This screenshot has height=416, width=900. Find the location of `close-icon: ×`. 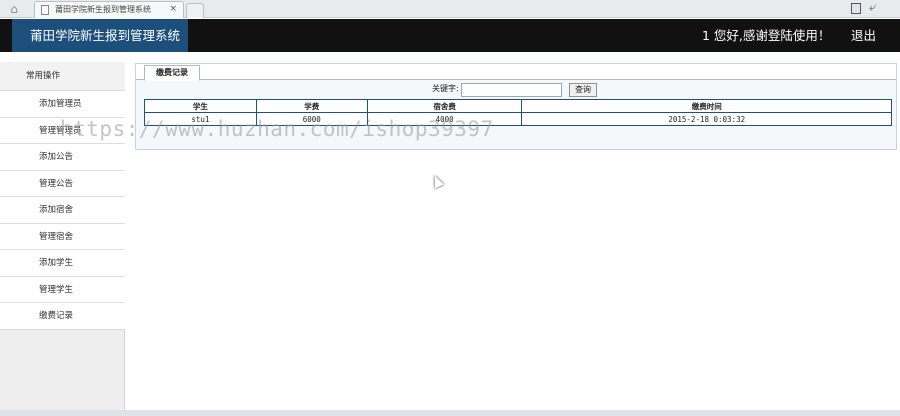

close-icon: × is located at coordinates (173, 9).